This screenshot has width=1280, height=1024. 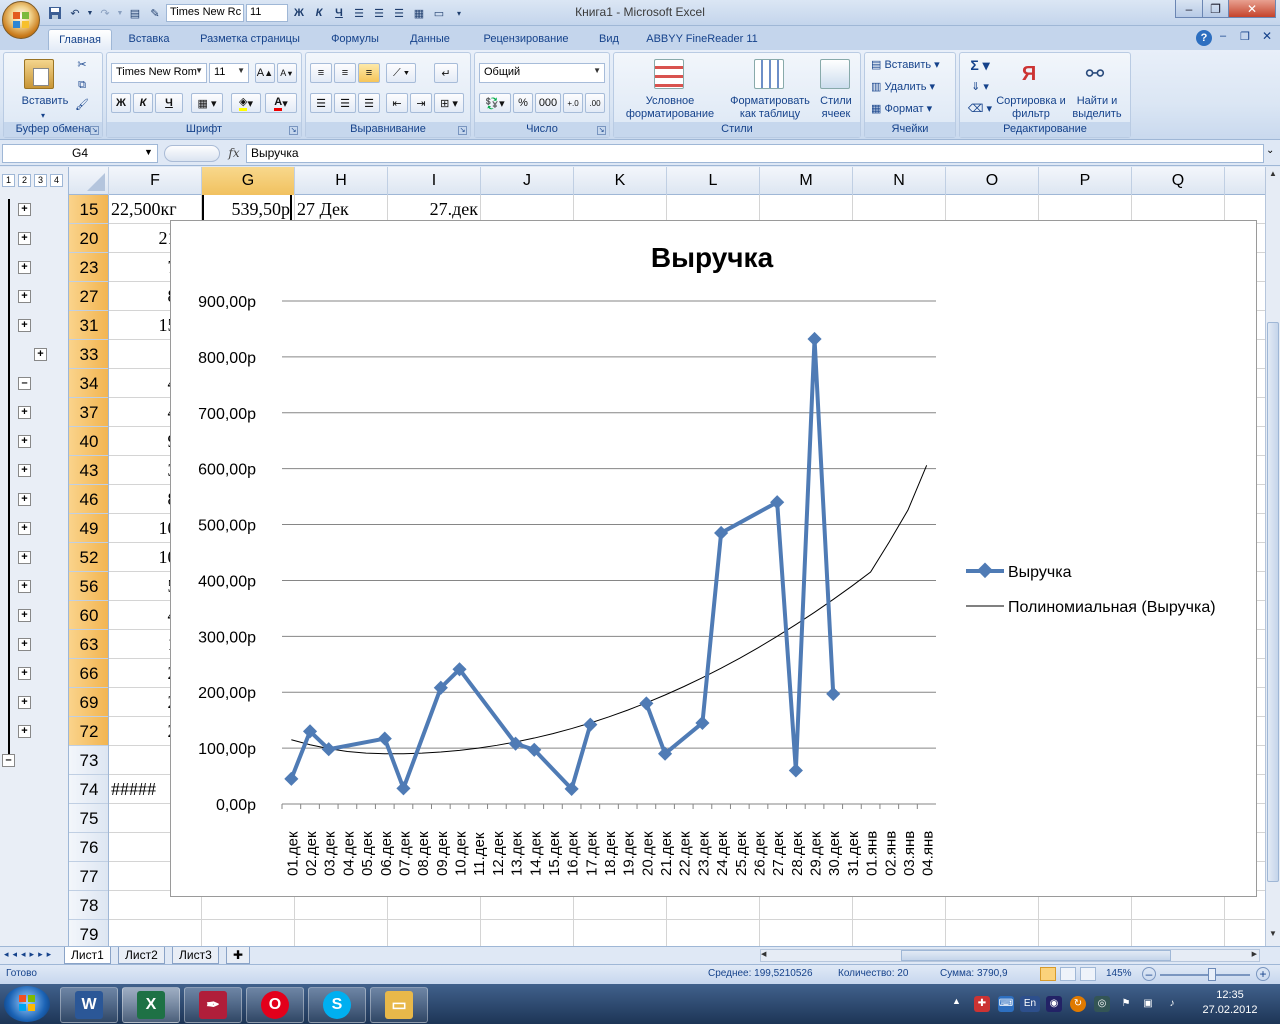 What do you see at coordinates (120, 13) in the screenshot?
I see `redo-dropdown-icon: ▼` at bounding box center [120, 13].